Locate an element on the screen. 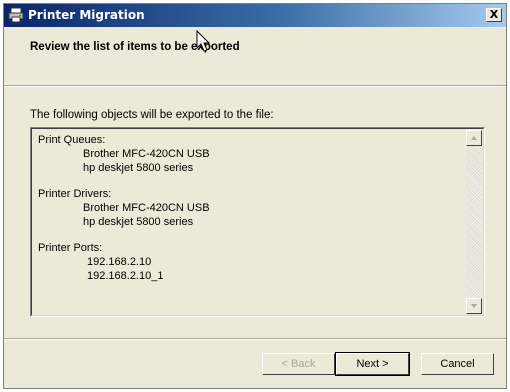  printer-icon is located at coordinates (16, 15).